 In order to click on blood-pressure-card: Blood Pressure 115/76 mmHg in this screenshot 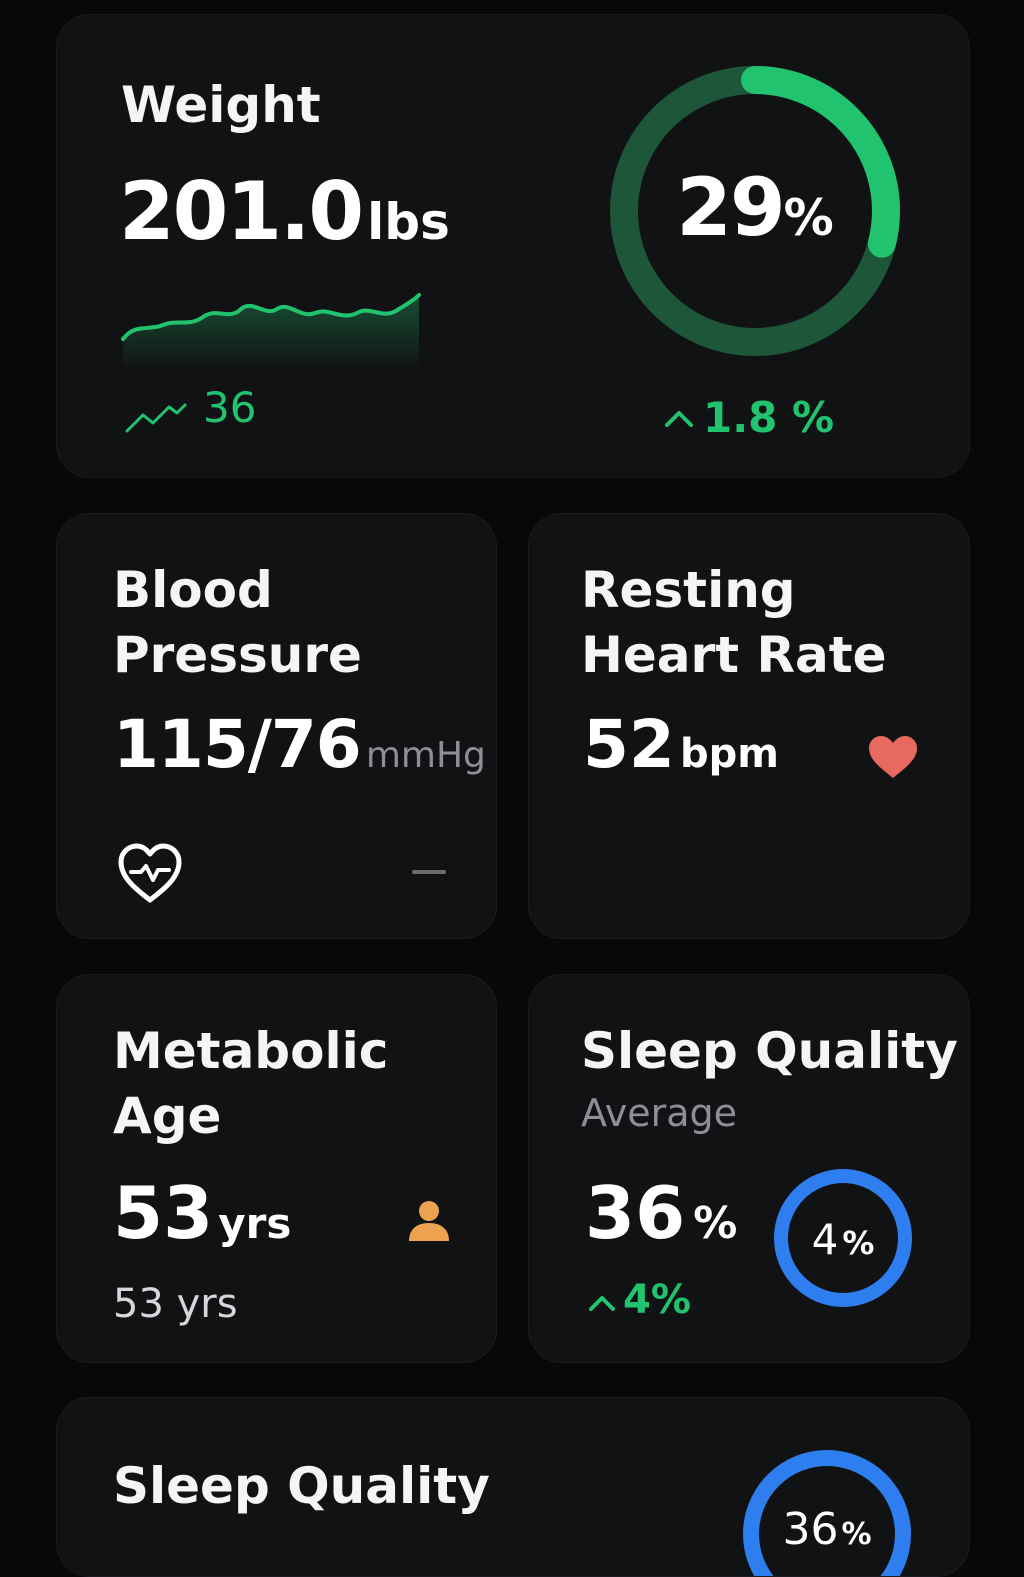, I will do `click(276, 726)`.